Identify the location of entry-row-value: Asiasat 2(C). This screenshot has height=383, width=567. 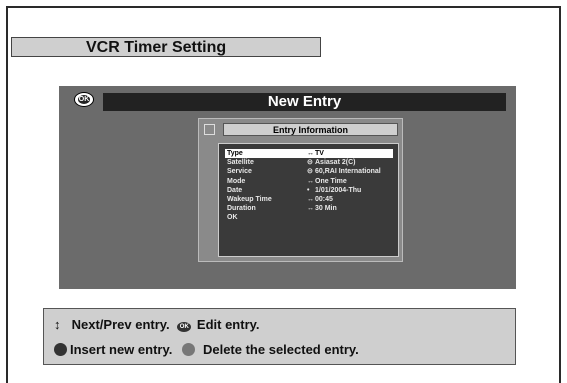
(335, 163).